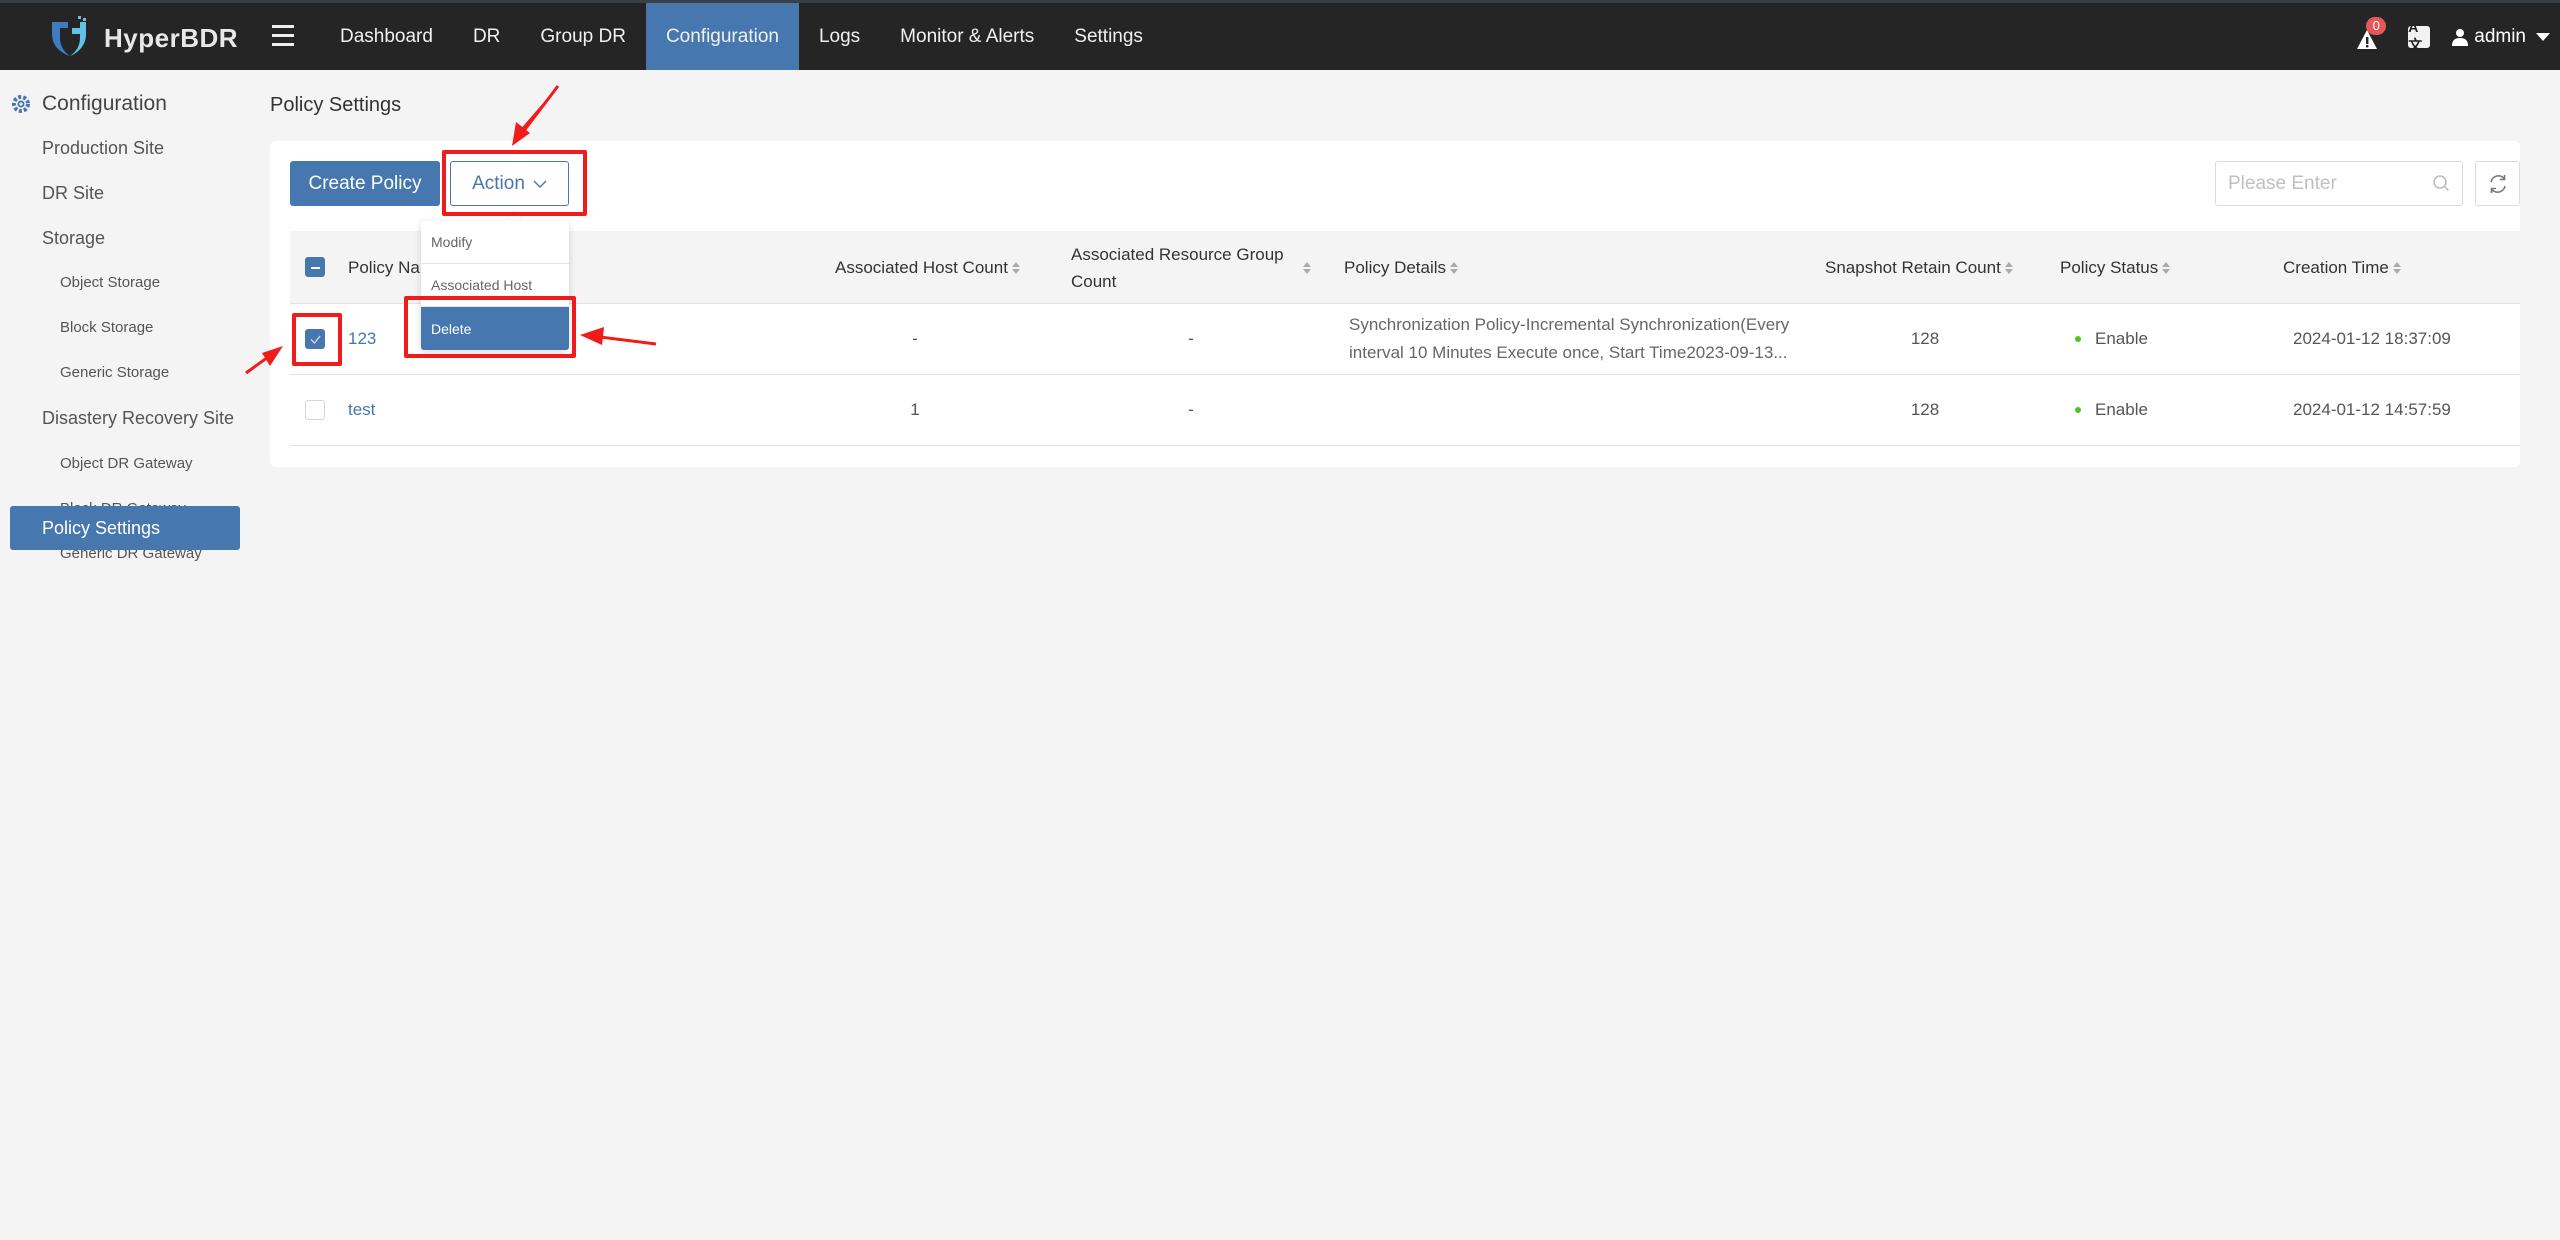  I want to click on create-policy-button: Create Policy, so click(365, 183).